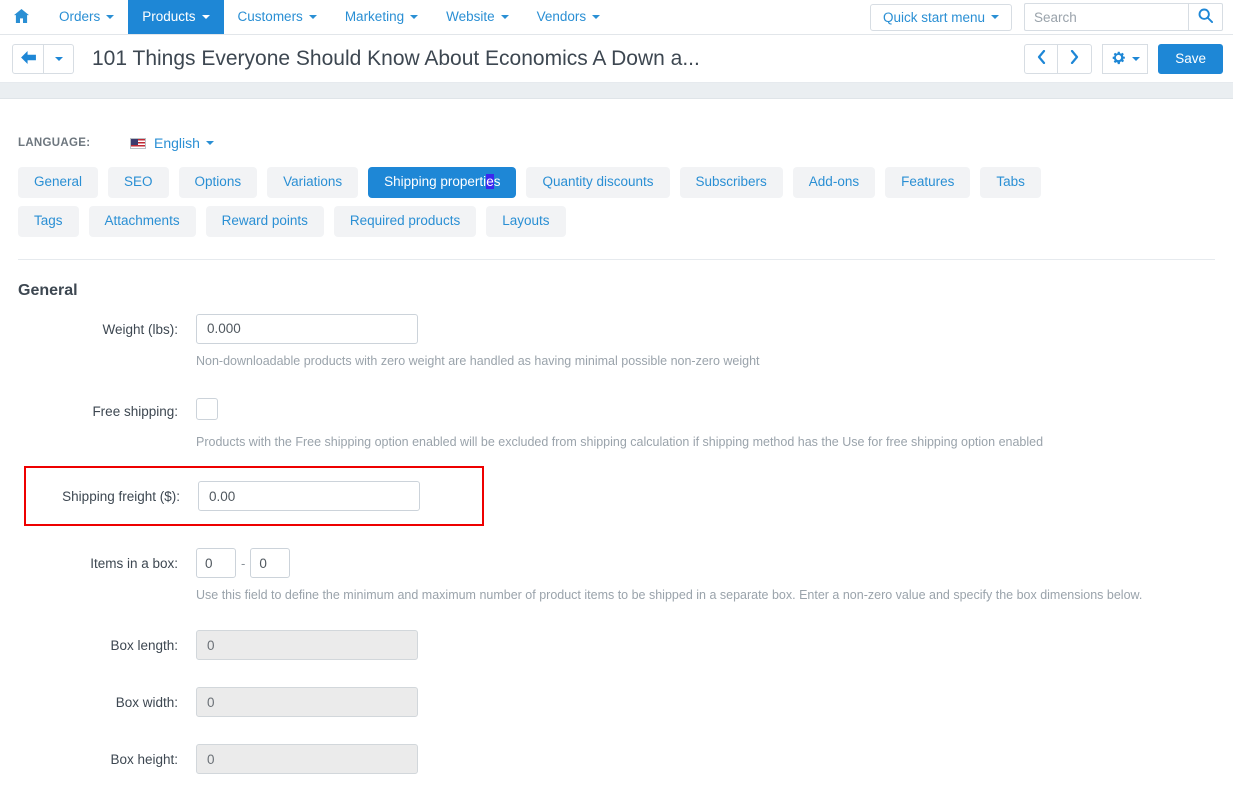 This screenshot has height=791, width=1233. Describe the element at coordinates (561, 17) in the screenshot. I see `nav-label: Vendors` at that location.